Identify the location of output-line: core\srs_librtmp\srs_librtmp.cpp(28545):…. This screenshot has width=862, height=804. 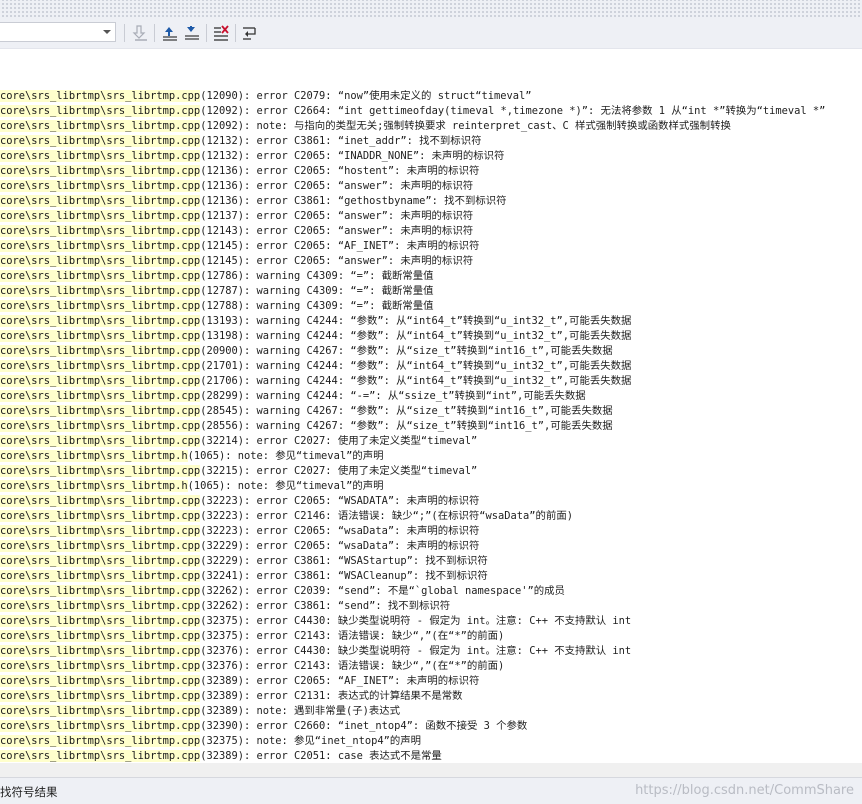
(431, 411).